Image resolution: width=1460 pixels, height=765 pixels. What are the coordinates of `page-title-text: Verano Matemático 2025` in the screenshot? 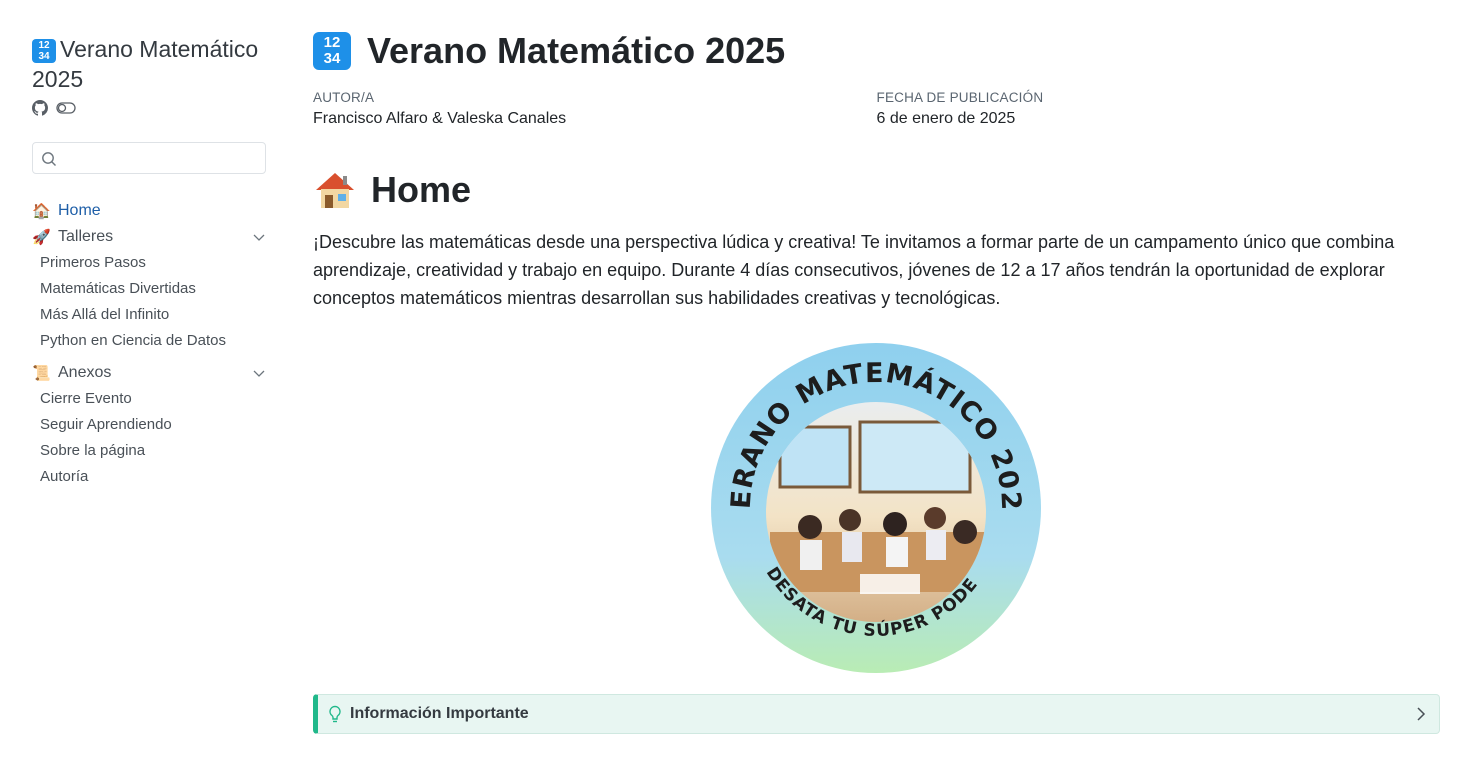 It's located at (576, 50).